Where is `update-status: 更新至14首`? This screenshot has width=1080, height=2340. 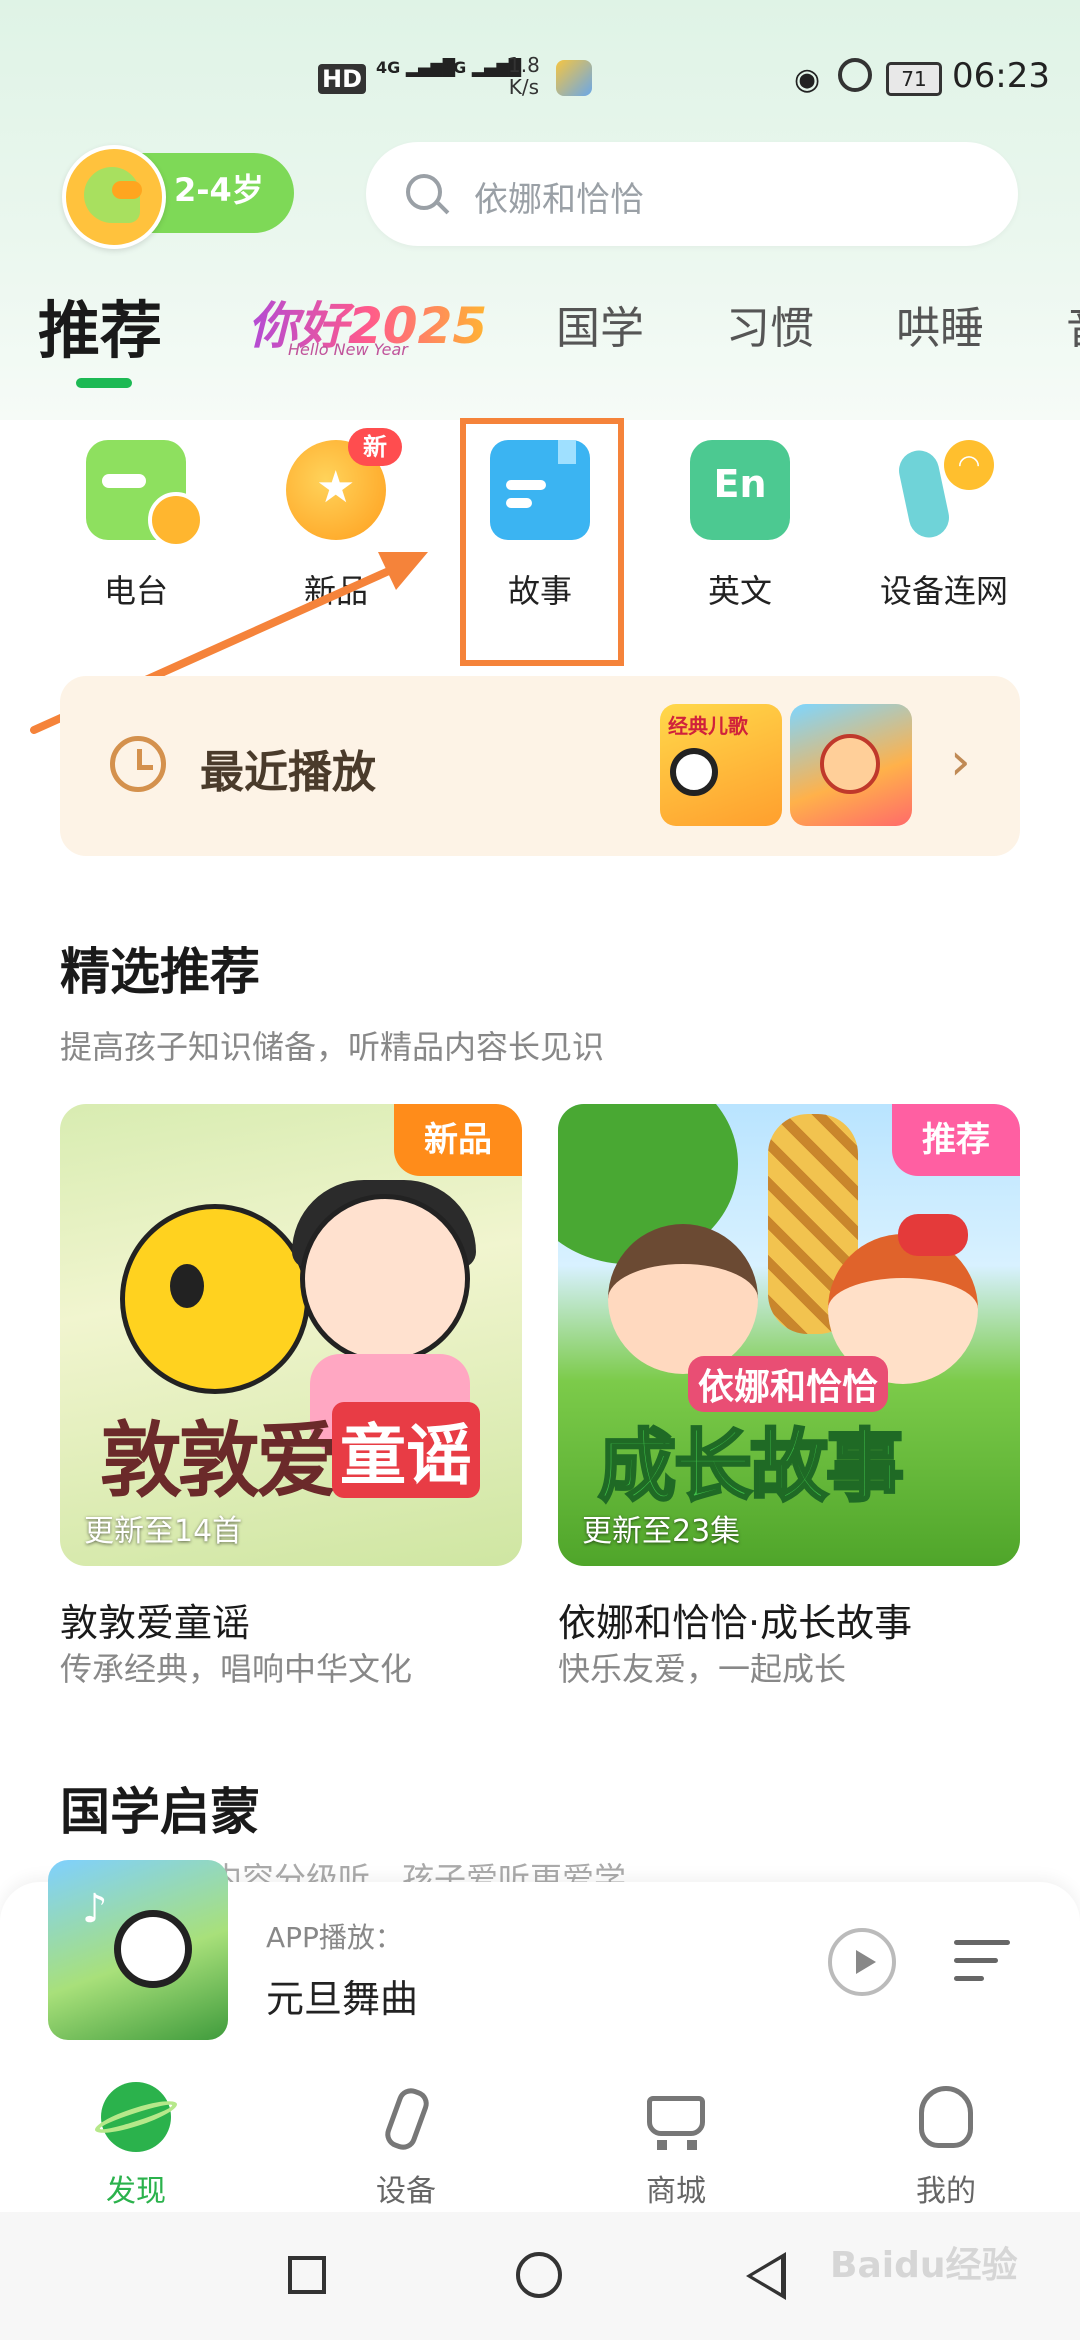 update-status: 更新至14首 is located at coordinates (163, 1531).